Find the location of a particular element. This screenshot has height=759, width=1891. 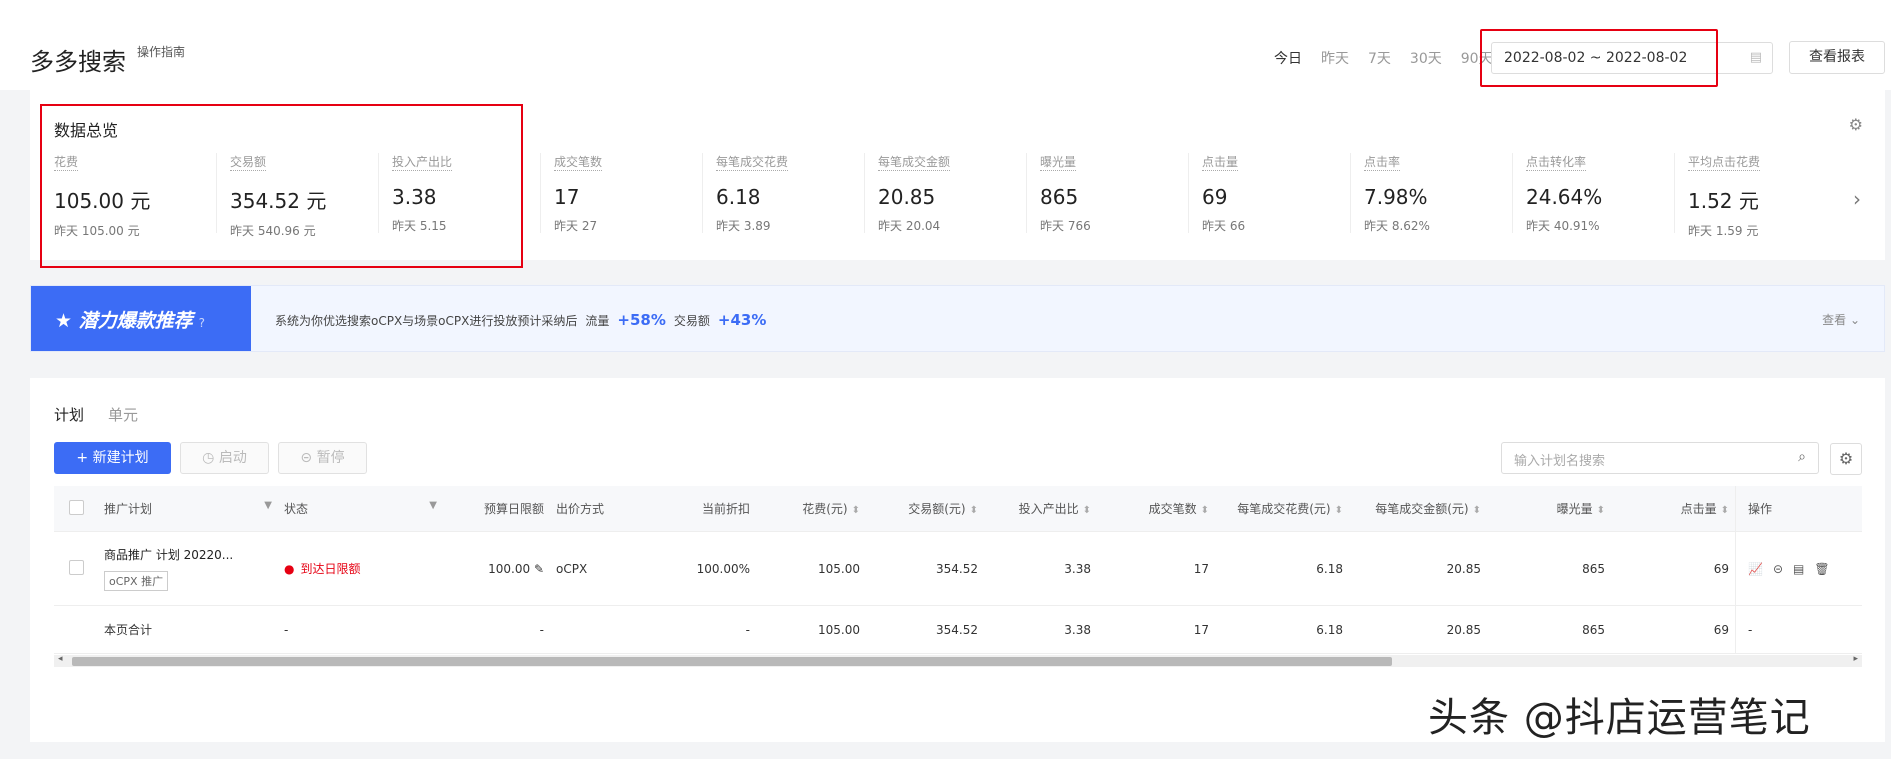

metric-value: 6.18 is located at coordinates (738, 197).